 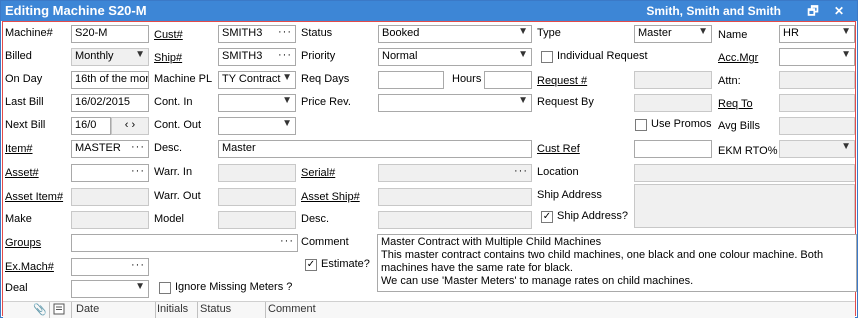 I want to click on status-label: Status, so click(x=317, y=33).